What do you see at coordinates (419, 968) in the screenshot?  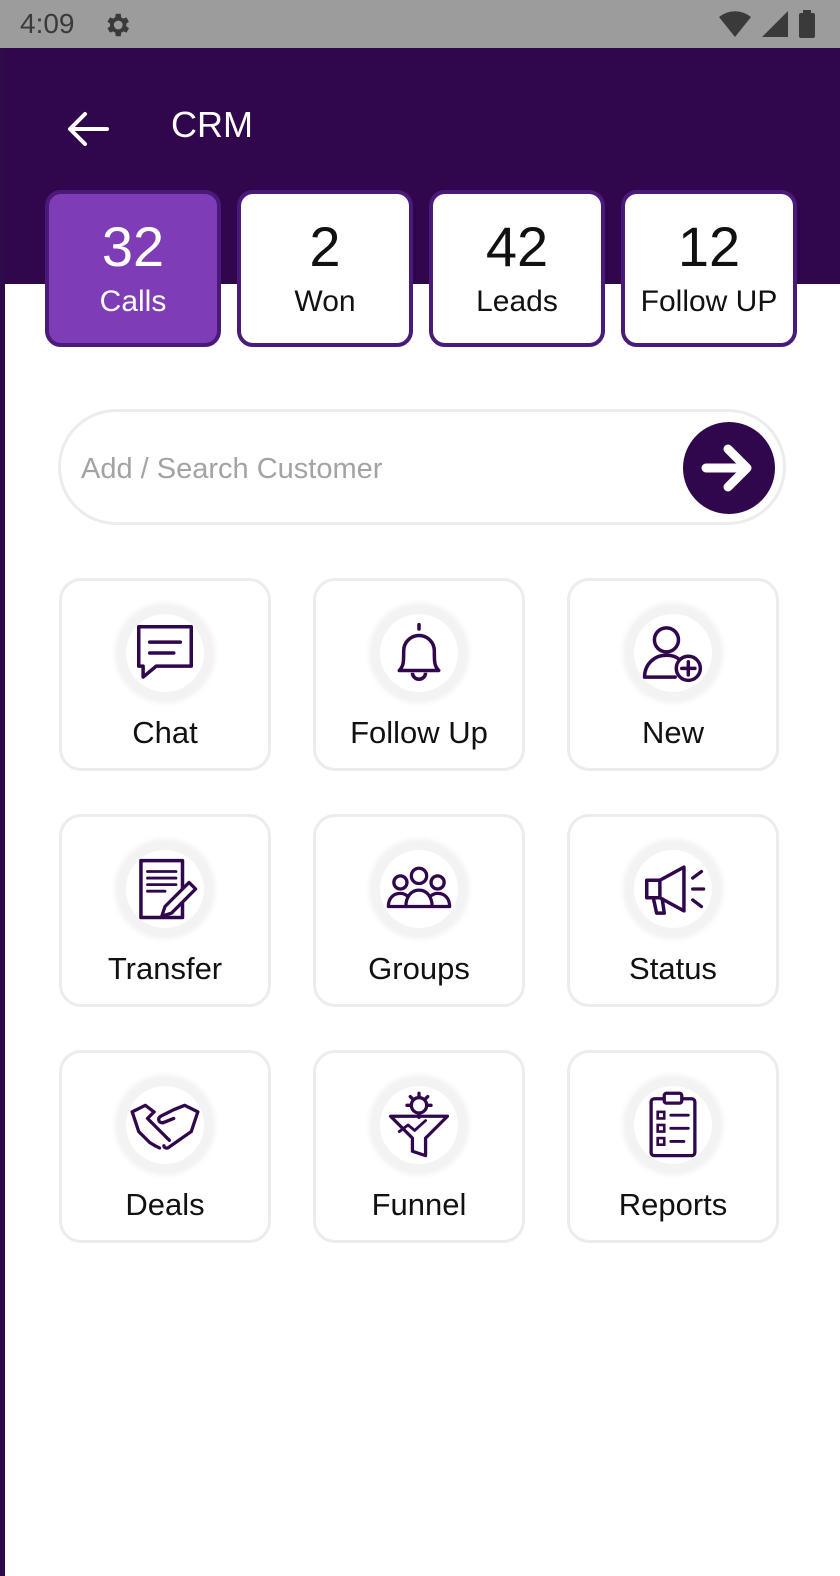 I see `tile-label: Groups` at bounding box center [419, 968].